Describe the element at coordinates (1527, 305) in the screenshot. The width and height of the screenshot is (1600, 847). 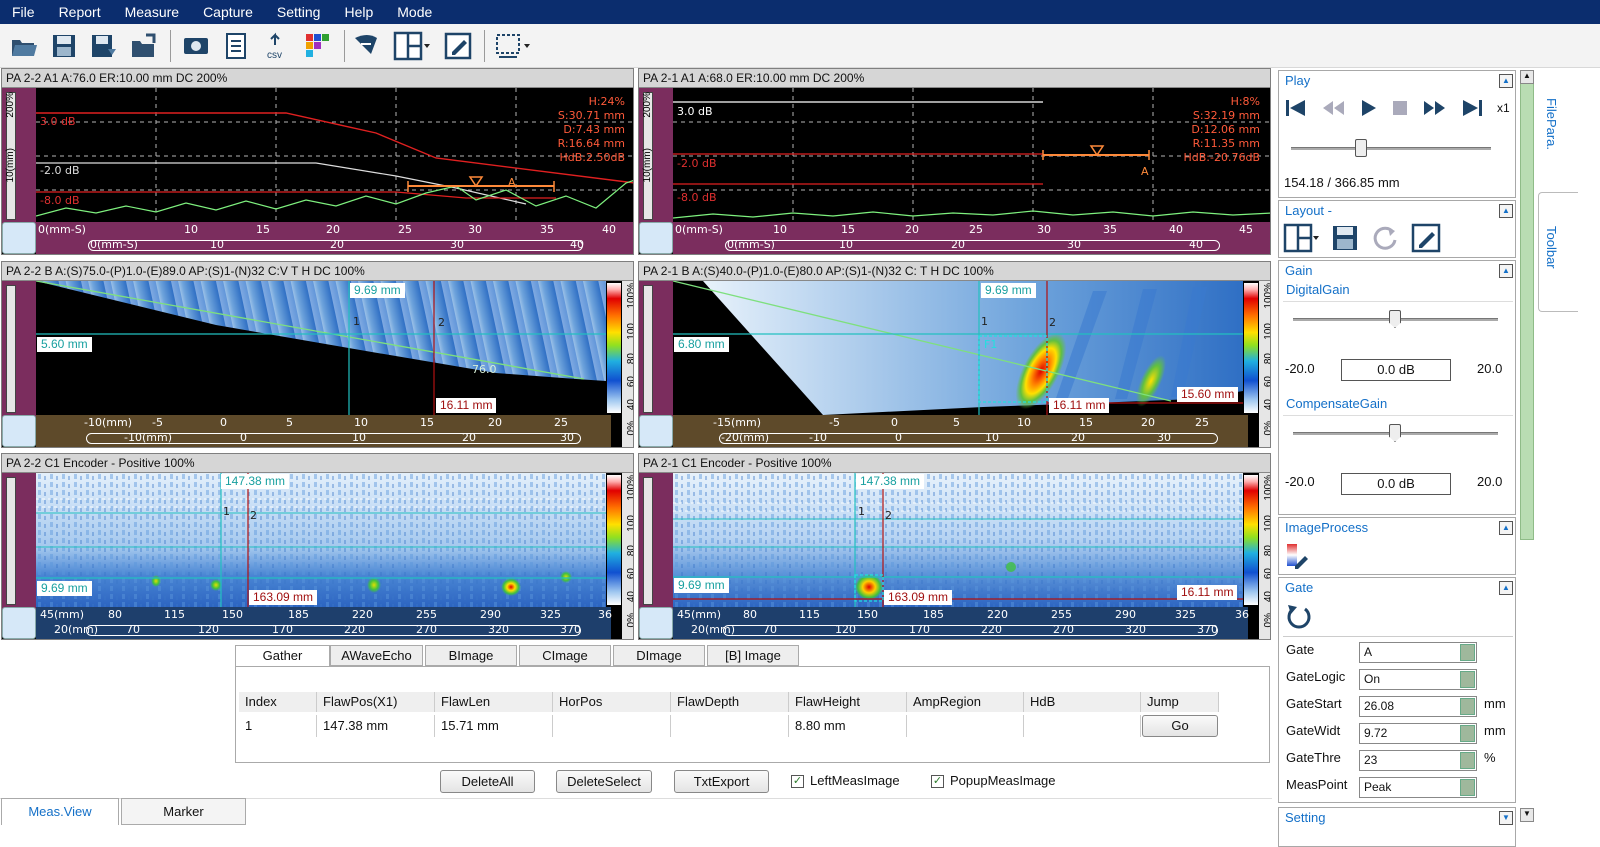
I see `panel-scrollbar` at that location.